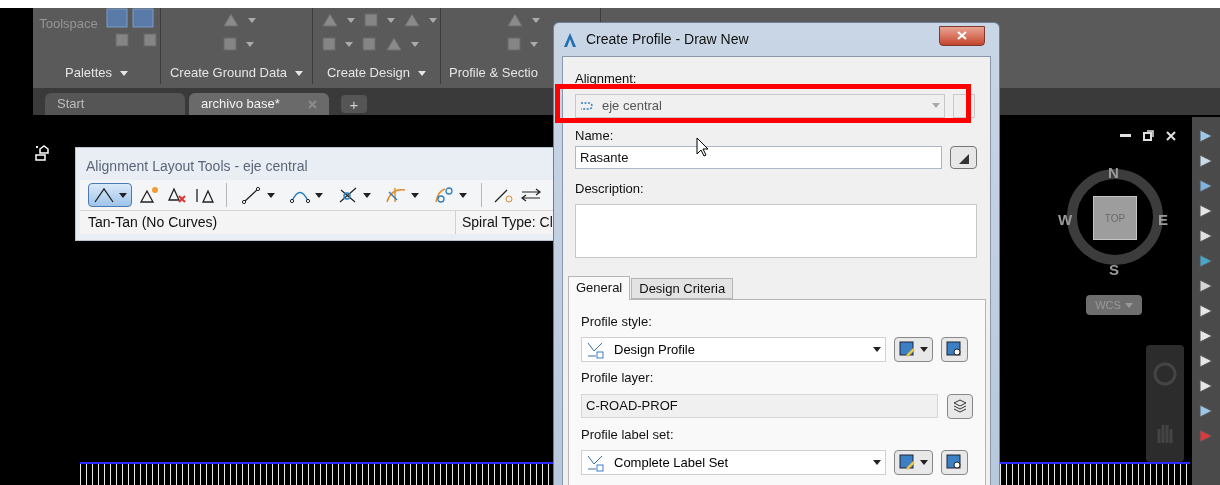  What do you see at coordinates (96, 73) in the screenshot?
I see `ribbon-panel-title: Palettes` at bounding box center [96, 73].